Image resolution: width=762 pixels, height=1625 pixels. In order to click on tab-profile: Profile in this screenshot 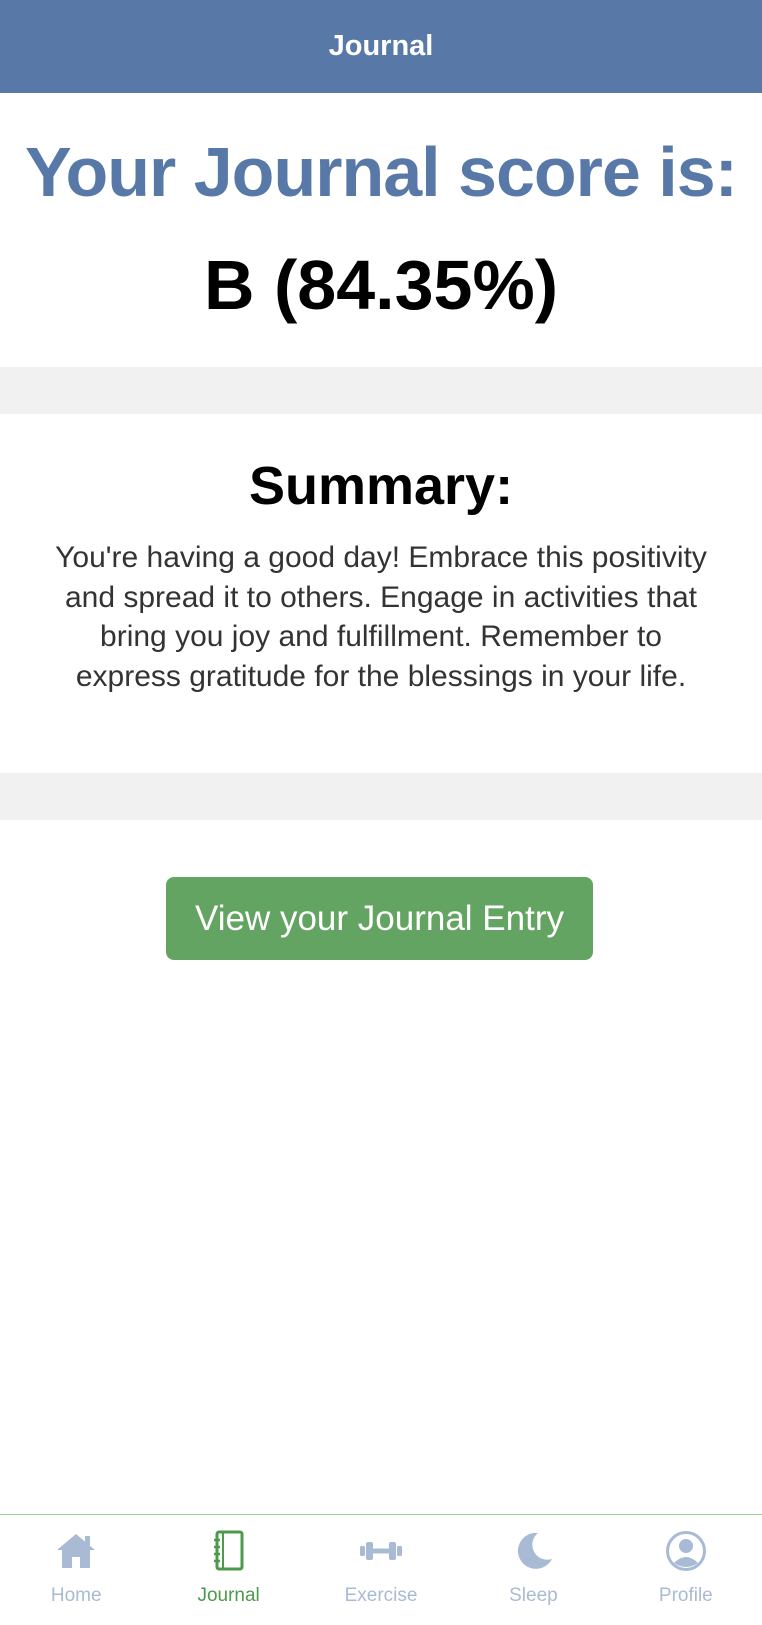, I will do `click(686, 1570)`.